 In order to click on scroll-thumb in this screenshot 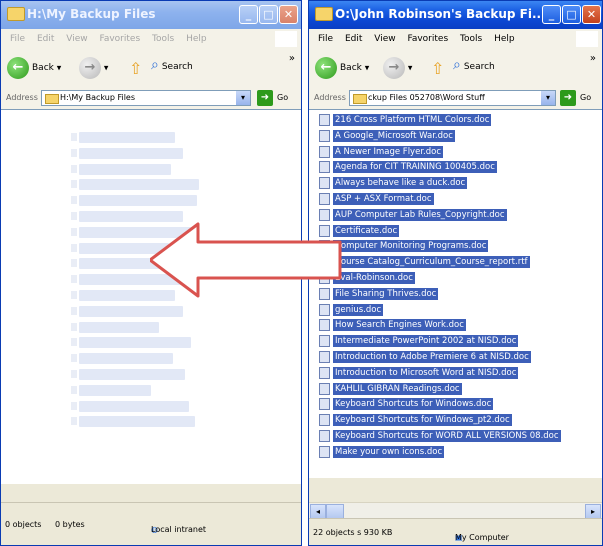, I will do `click(335, 511)`.